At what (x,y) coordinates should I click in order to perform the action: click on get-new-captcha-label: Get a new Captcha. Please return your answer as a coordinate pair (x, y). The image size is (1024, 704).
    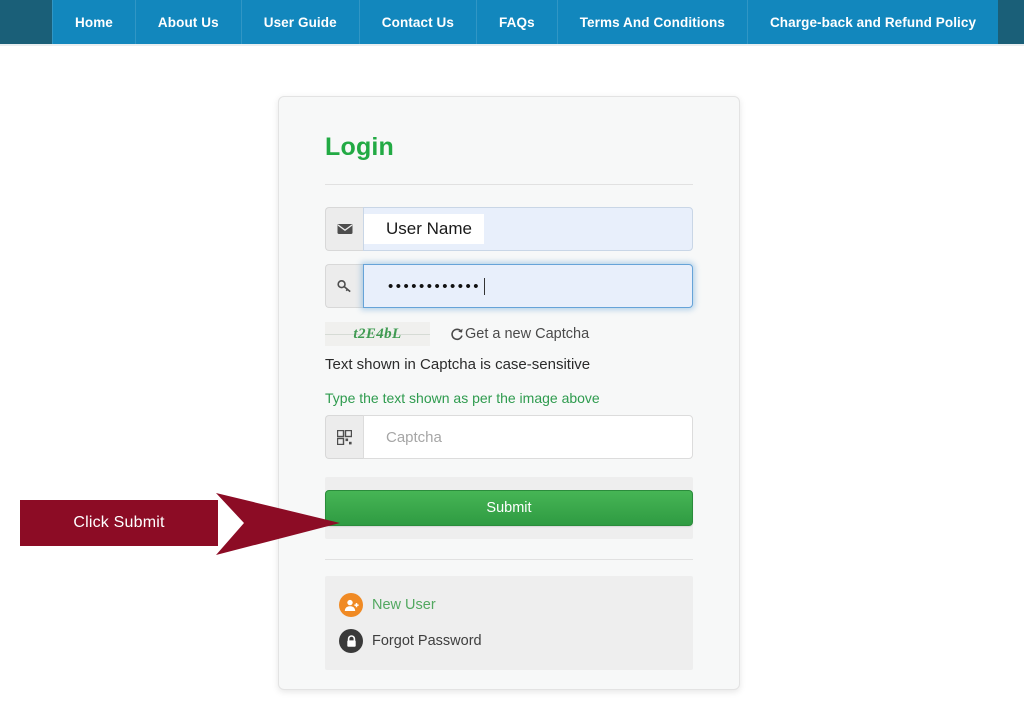
    Looking at the image, I should click on (527, 334).